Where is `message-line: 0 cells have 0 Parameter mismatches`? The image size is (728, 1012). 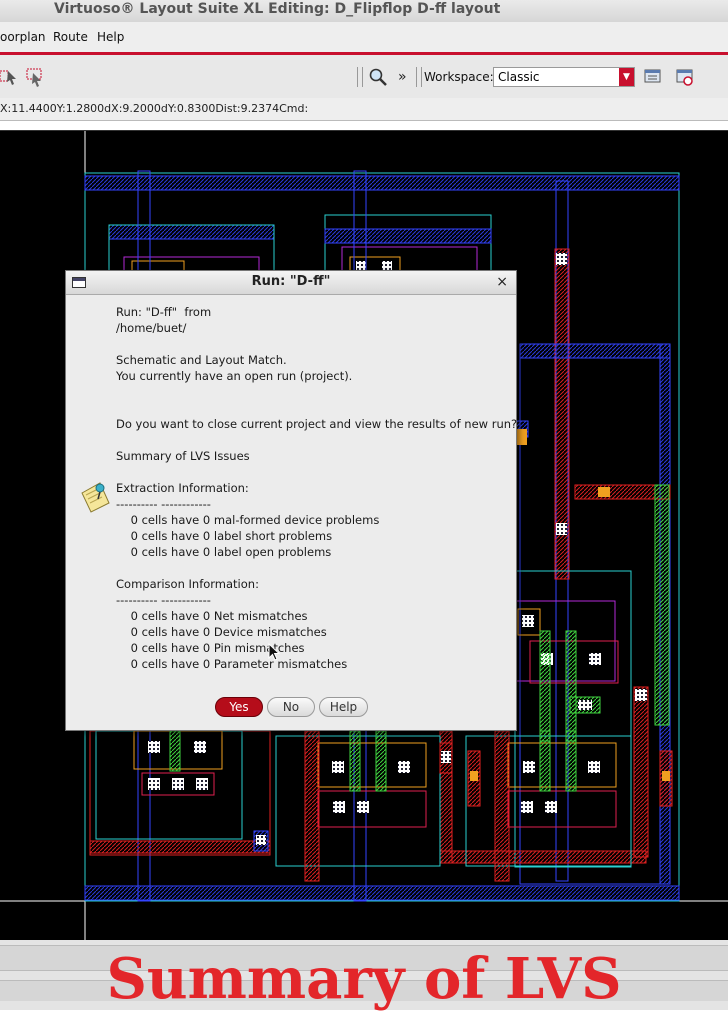 message-line: 0 cells have 0 Parameter mismatches is located at coordinates (232, 664).